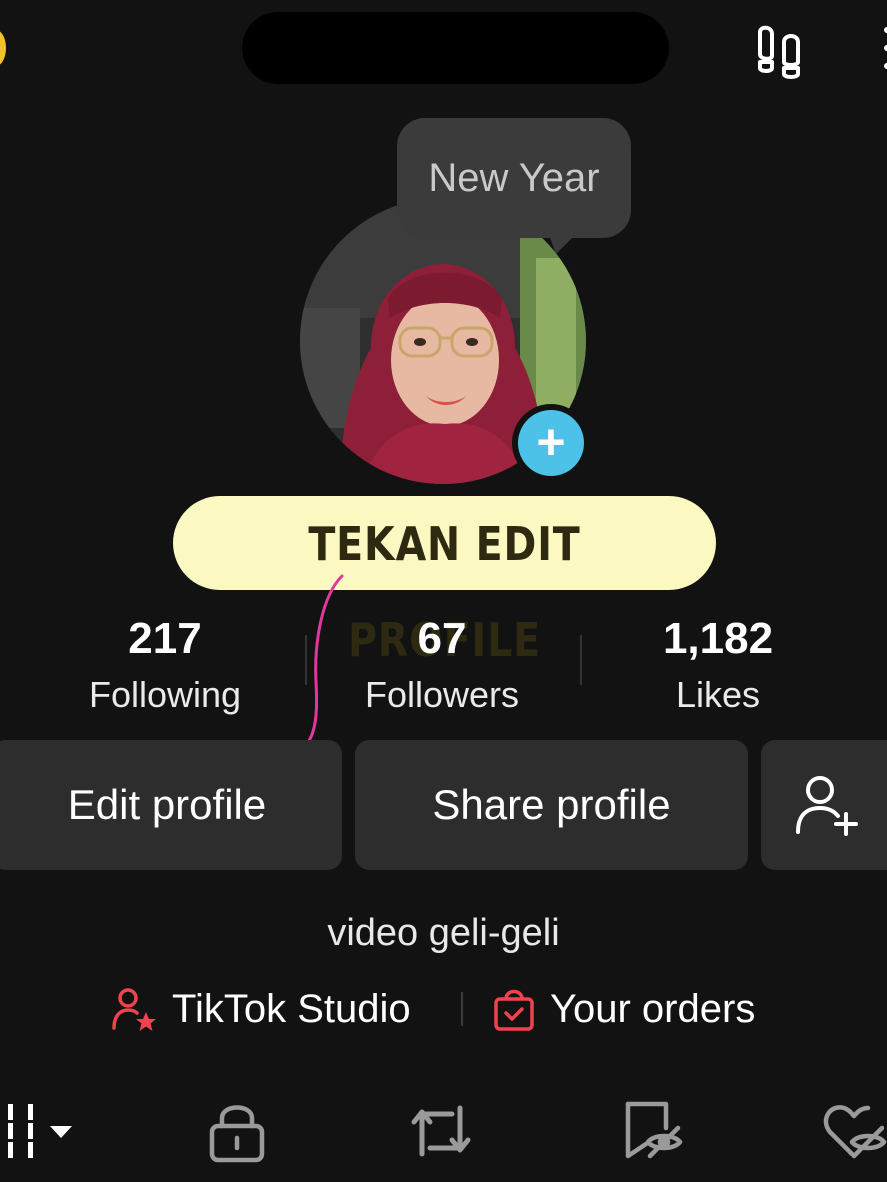 This screenshot has width=887, height=1182. Describe the element at coordinates (165, 639) in the screenshot. I see `stat-following-count: 217` at that location.